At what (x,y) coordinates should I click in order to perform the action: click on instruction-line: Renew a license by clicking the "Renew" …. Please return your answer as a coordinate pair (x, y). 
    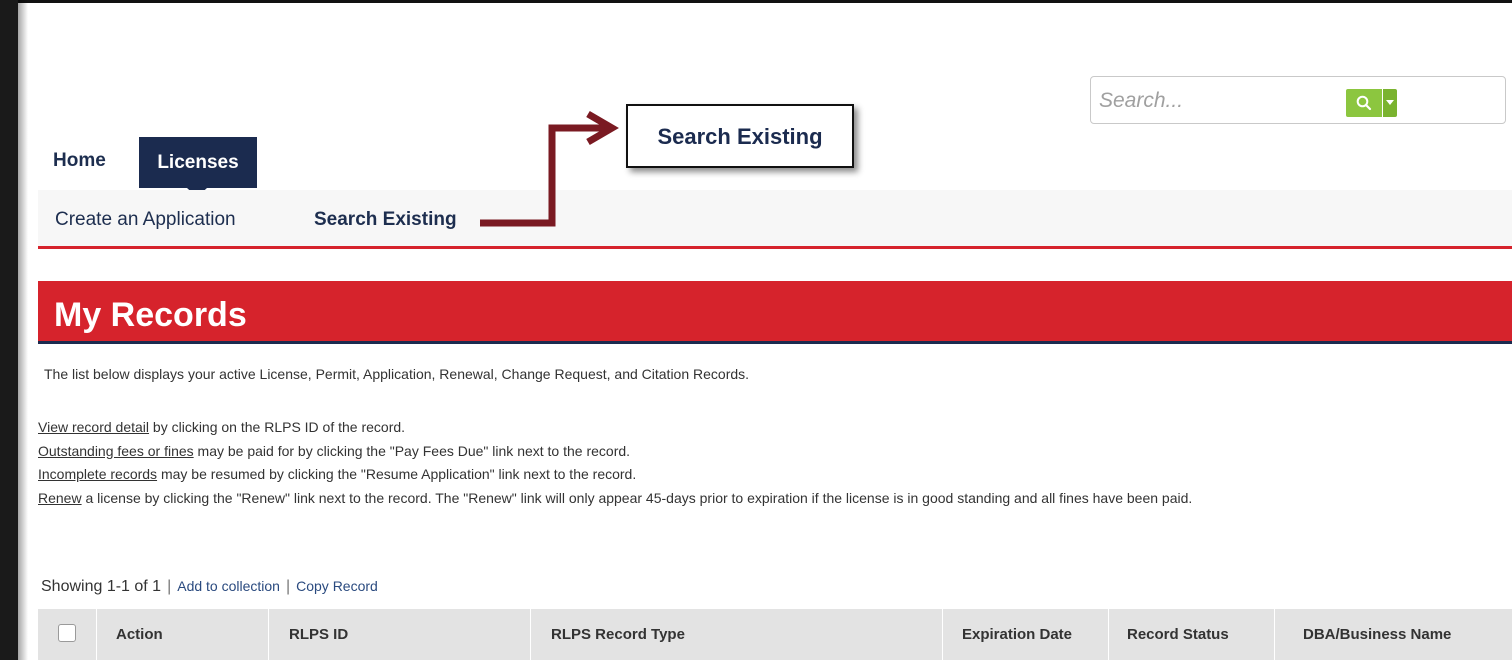
    Looking at the image, I should click on (763, 499).